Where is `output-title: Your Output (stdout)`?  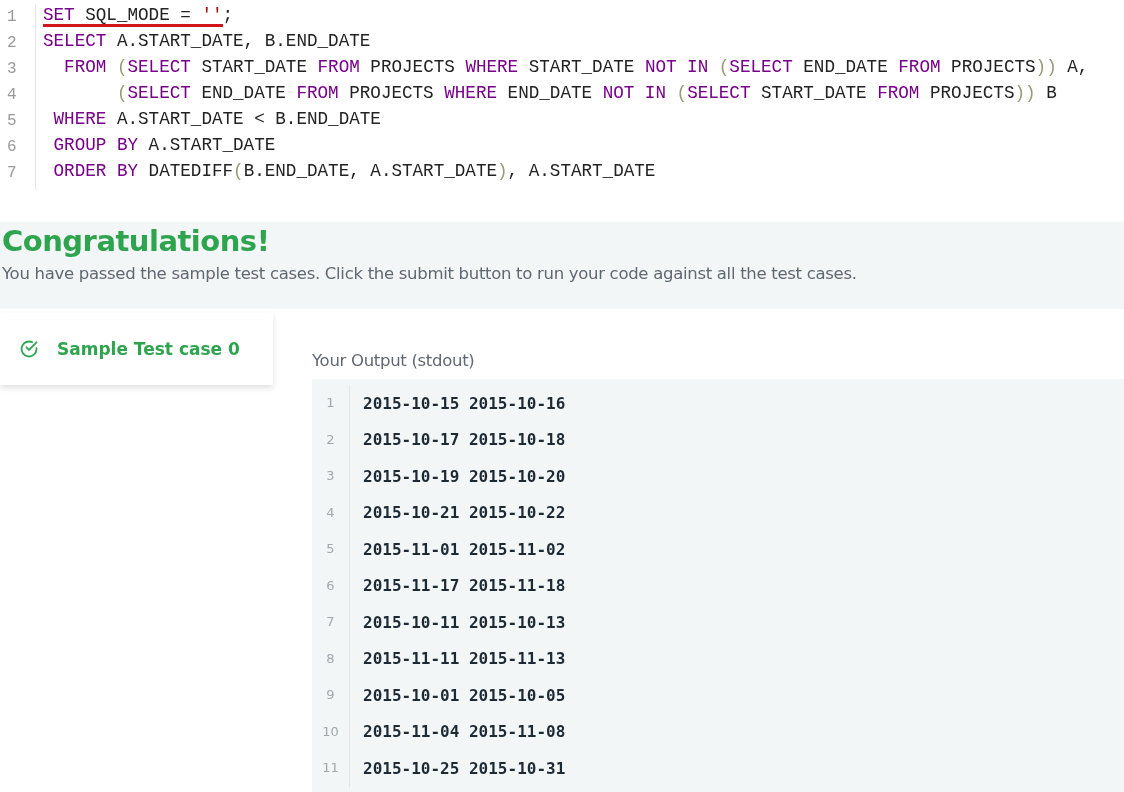 output-title: Your Output (stdout) is located at coordinates (394, 361).